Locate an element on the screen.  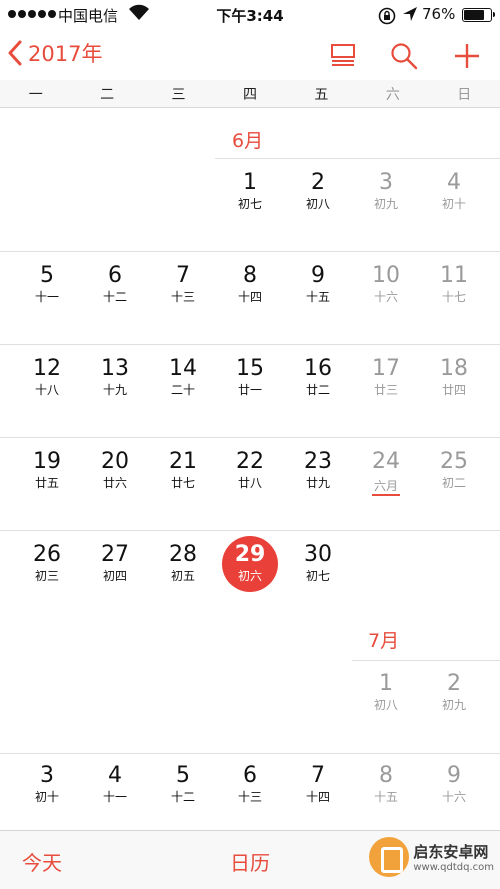
date-cell: 8 十四 is located at coordinates (250, 284).